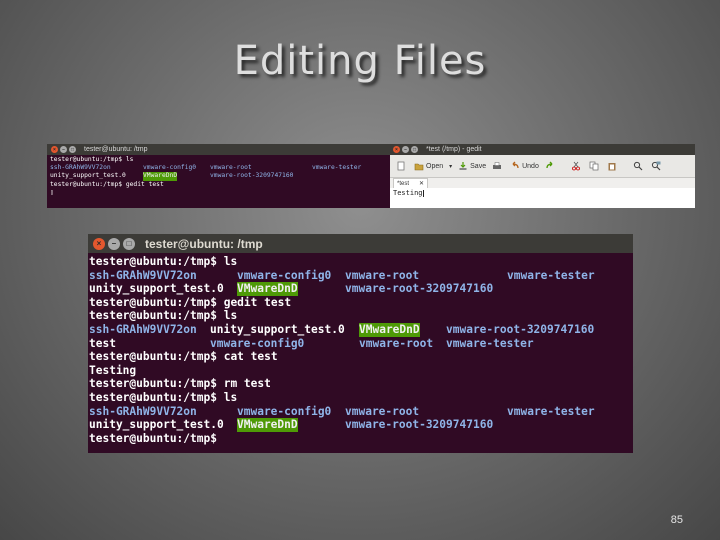 The image size is (720, 540). I want to click on small-terminal-titlebar: × – □ tester@ubuntu: /tmp, so click(218, 149).